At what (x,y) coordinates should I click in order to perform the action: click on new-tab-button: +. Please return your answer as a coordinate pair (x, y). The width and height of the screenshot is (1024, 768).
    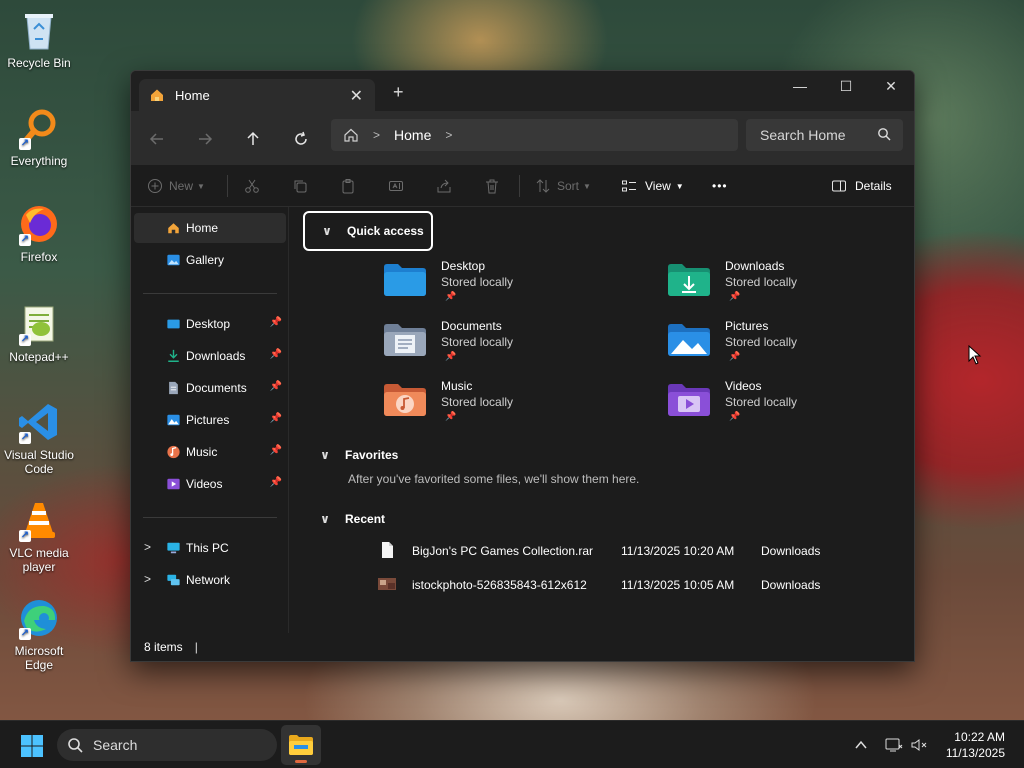
    Looking at the image, I should click on (398, 92).